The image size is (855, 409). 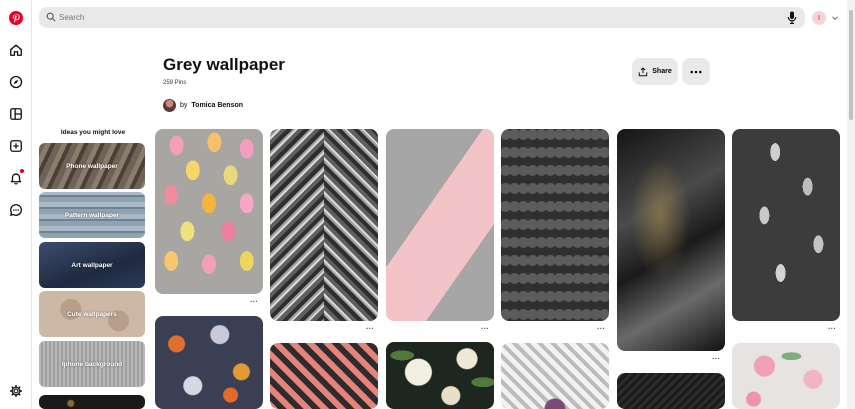 What do you see at coordinates (671, 391) in the screenshot?
I see `pin-dark-stripes` at bounding box center [671, 391].